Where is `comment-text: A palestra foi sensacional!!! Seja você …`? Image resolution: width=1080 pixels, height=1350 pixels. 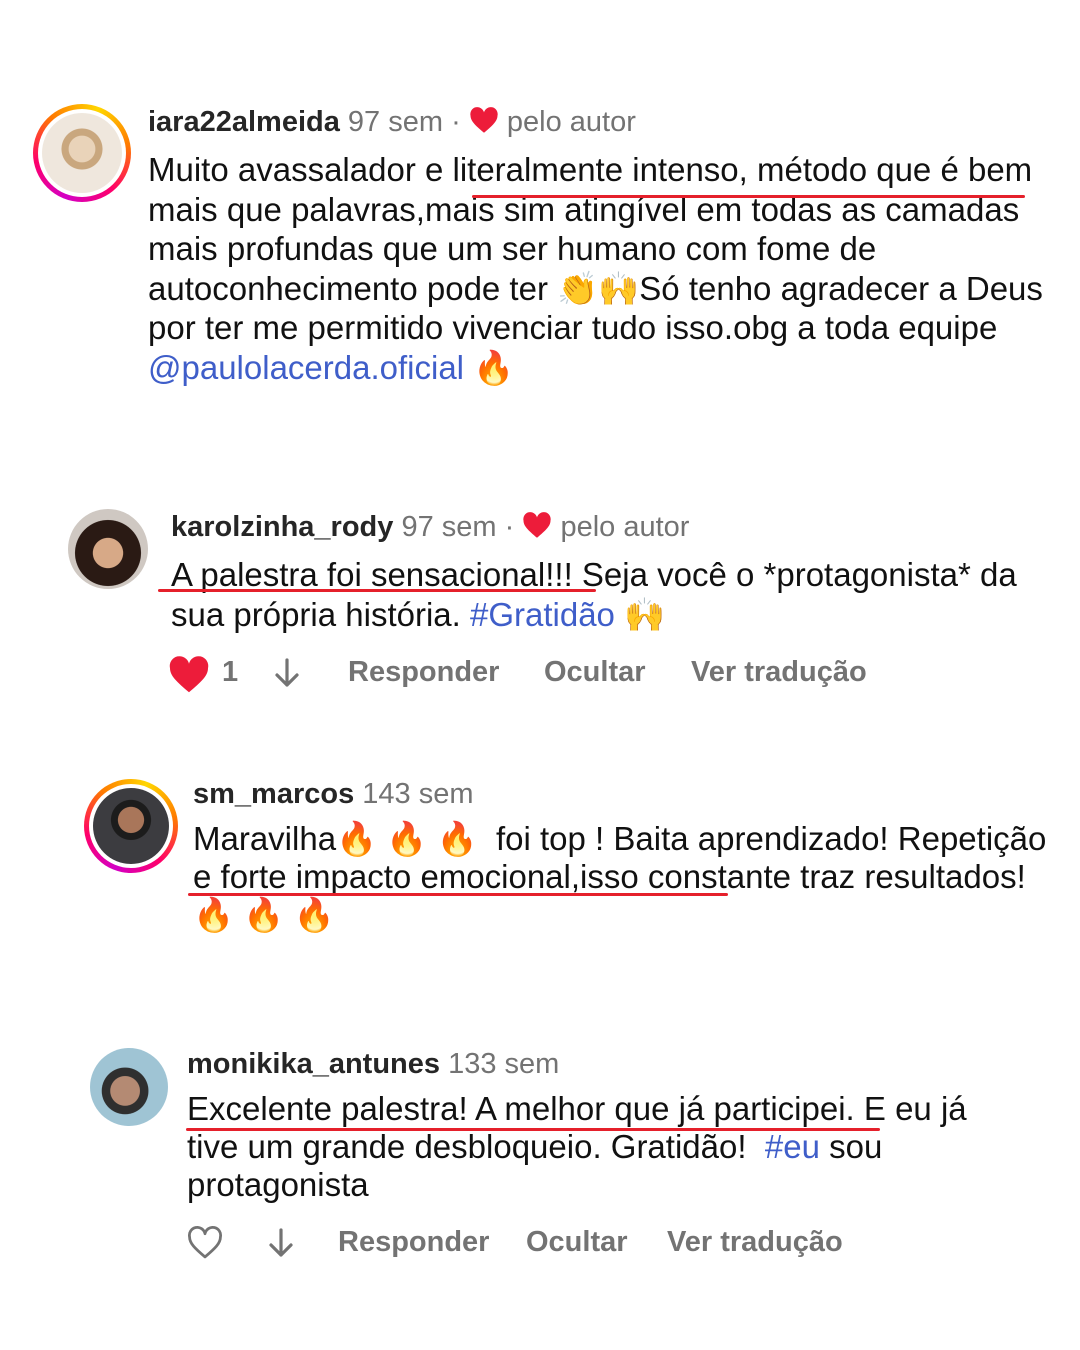
comment-text: A palestra foi sensacional!!! Seja você … is located at coordinates (611, 594).